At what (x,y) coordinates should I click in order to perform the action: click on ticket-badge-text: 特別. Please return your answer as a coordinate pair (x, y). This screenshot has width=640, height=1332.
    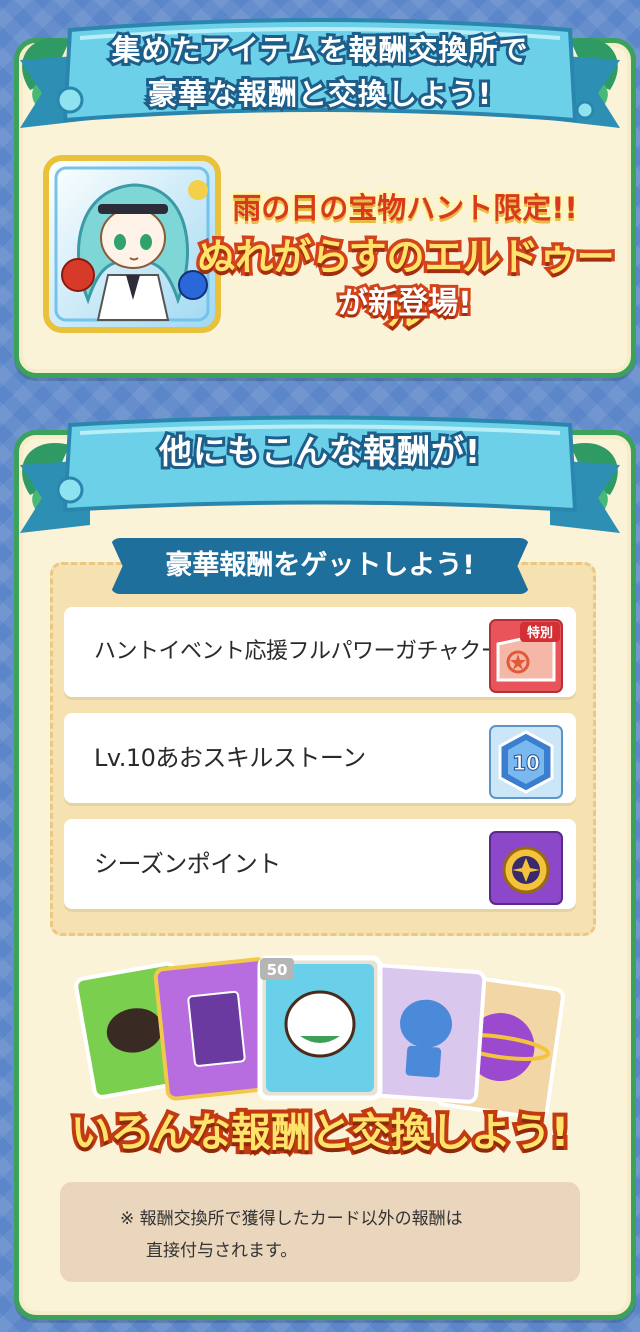
    Looking at the image, I should click on (540, 633).